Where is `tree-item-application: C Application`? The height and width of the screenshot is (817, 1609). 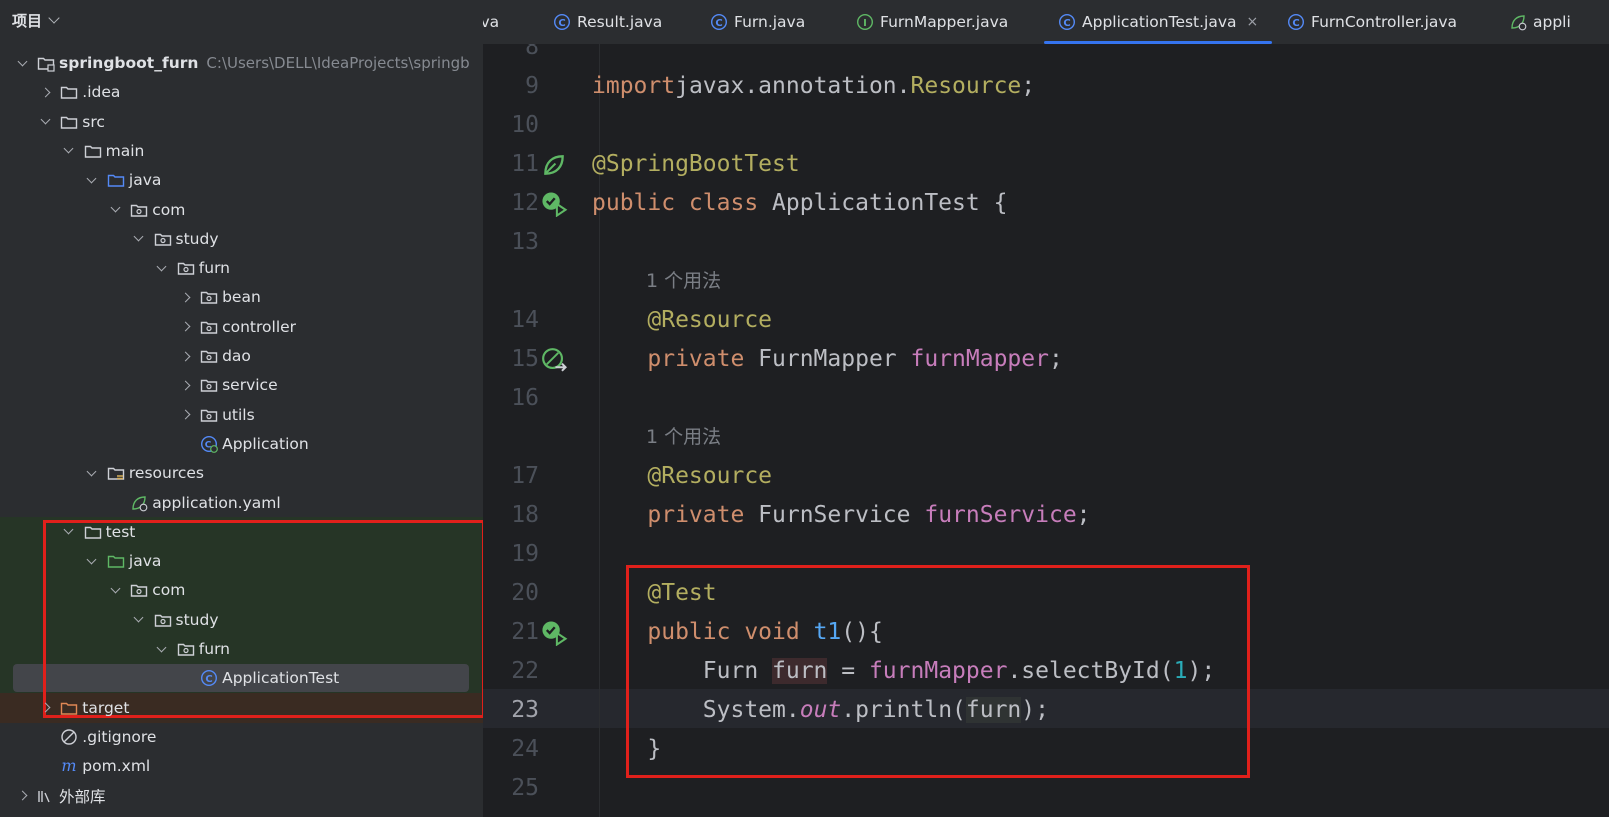
tree-item-application: C Application is located at coordinates (241, 444).